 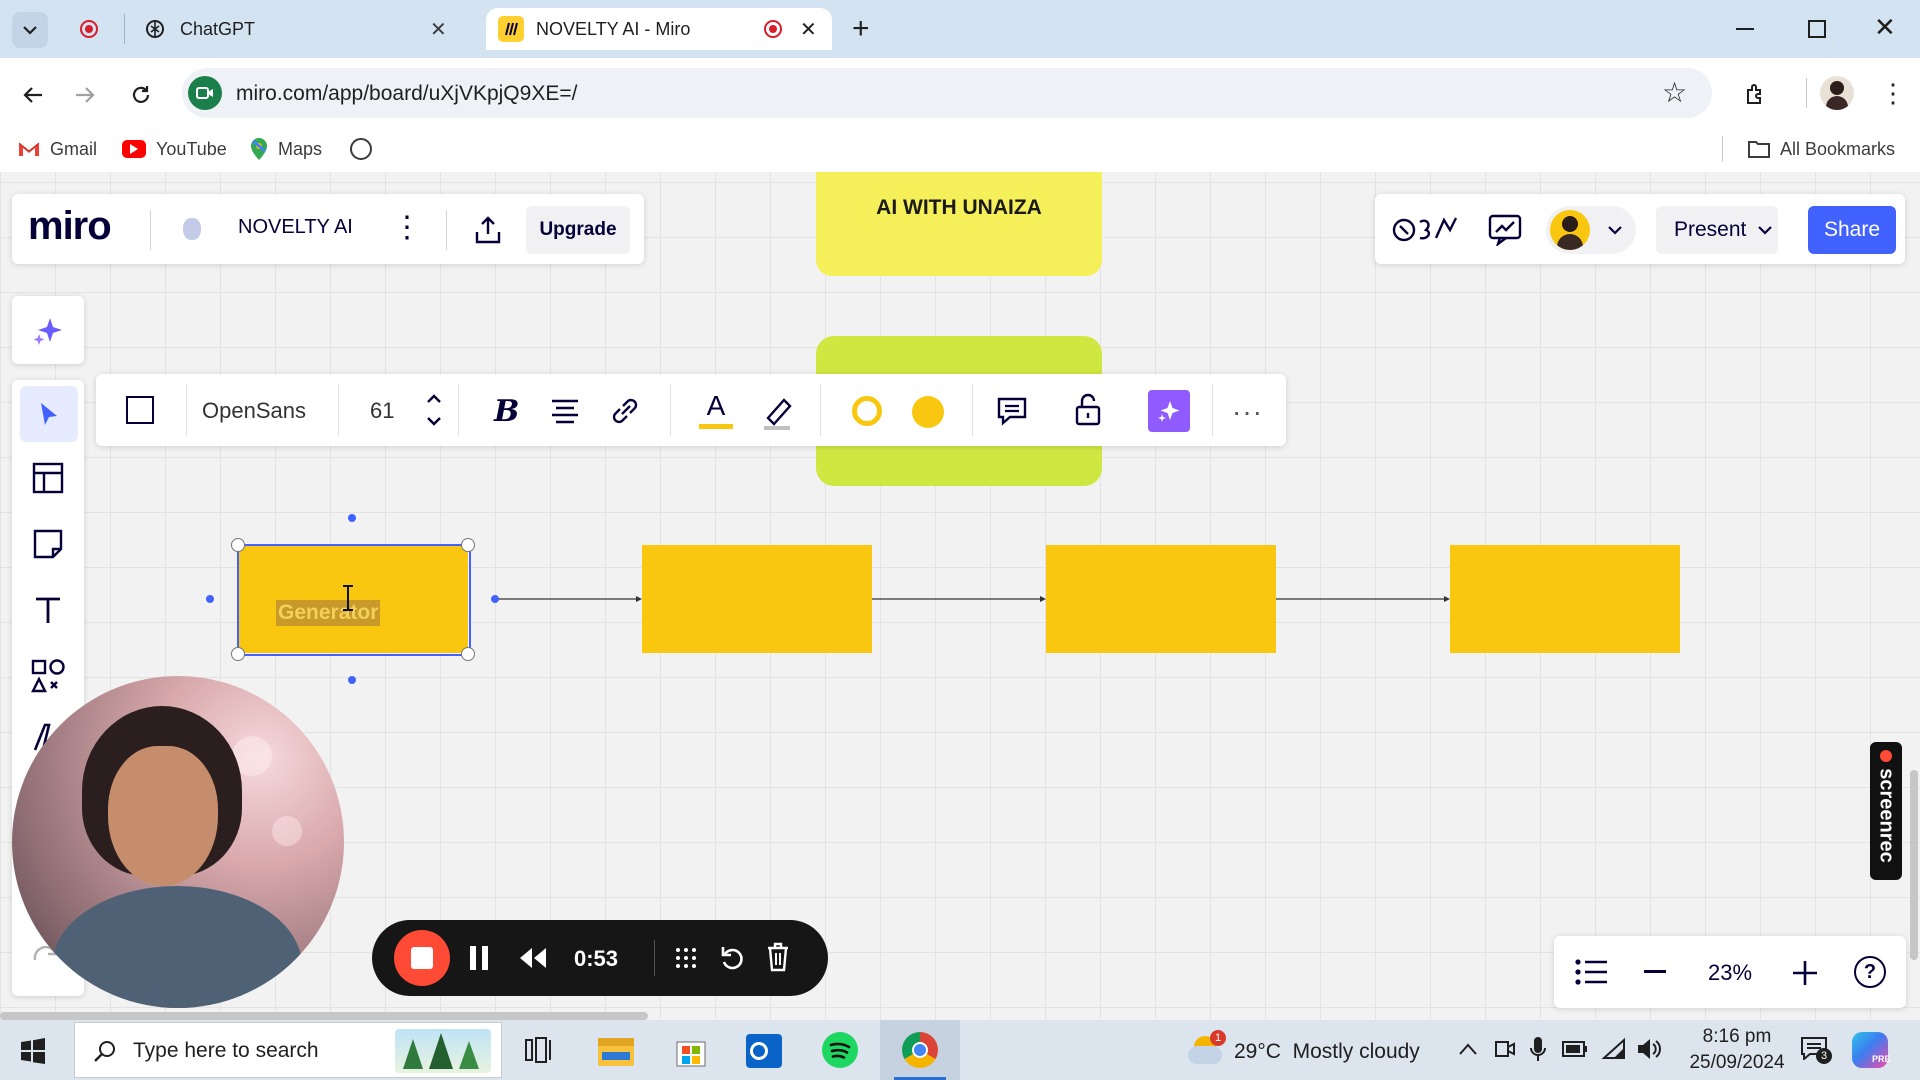 I want to click on profile-avatar, so click(x=1837, y=93).